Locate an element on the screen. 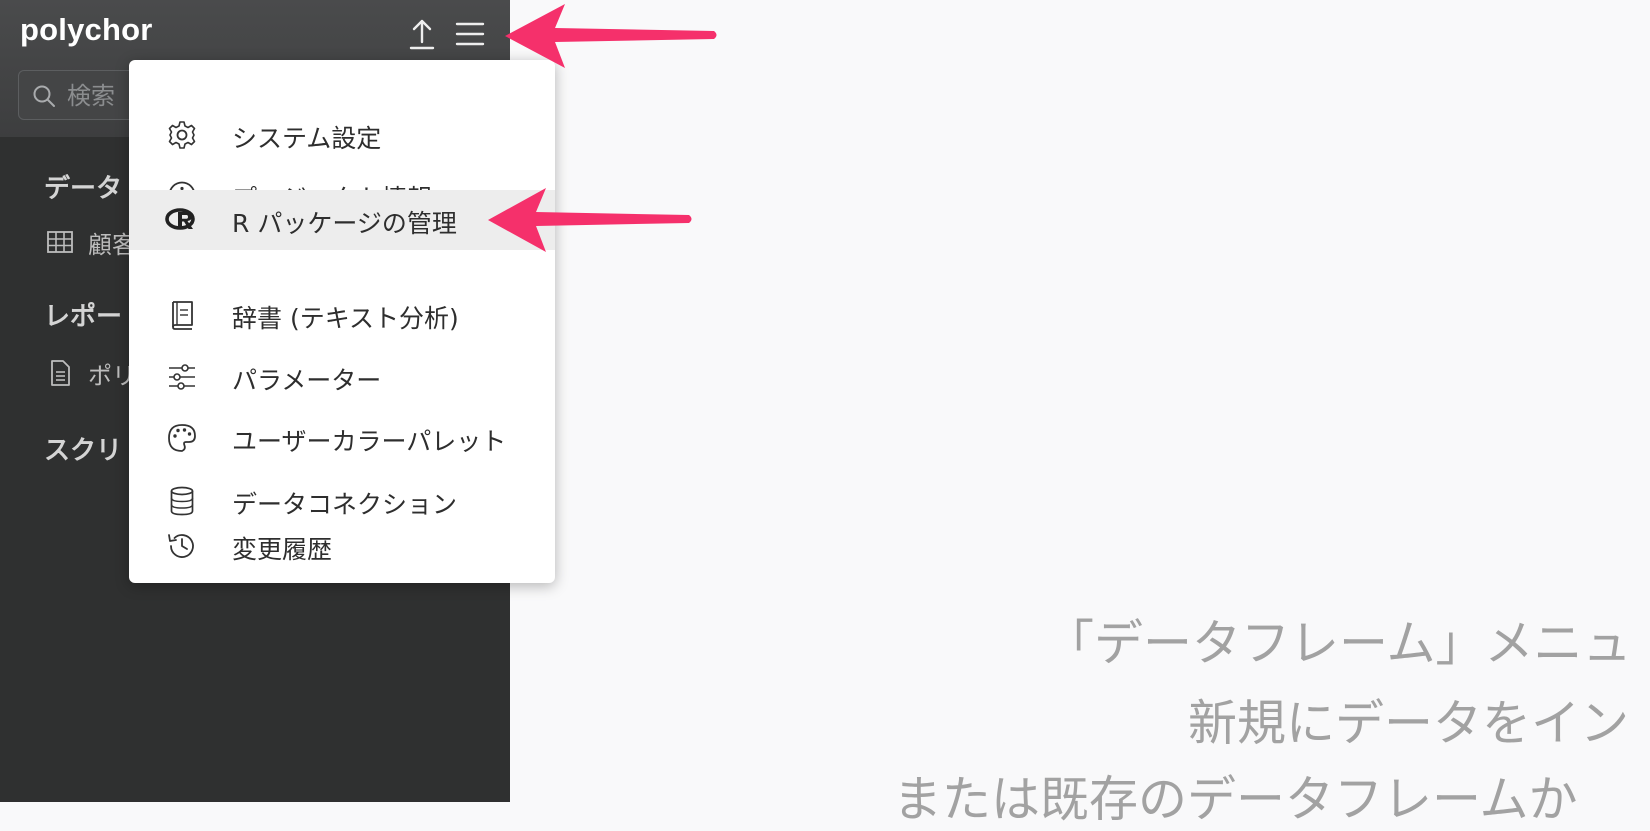 The height and width of the screenshot is (831, 1650). palette-icon is located at coordinates (182, 438).